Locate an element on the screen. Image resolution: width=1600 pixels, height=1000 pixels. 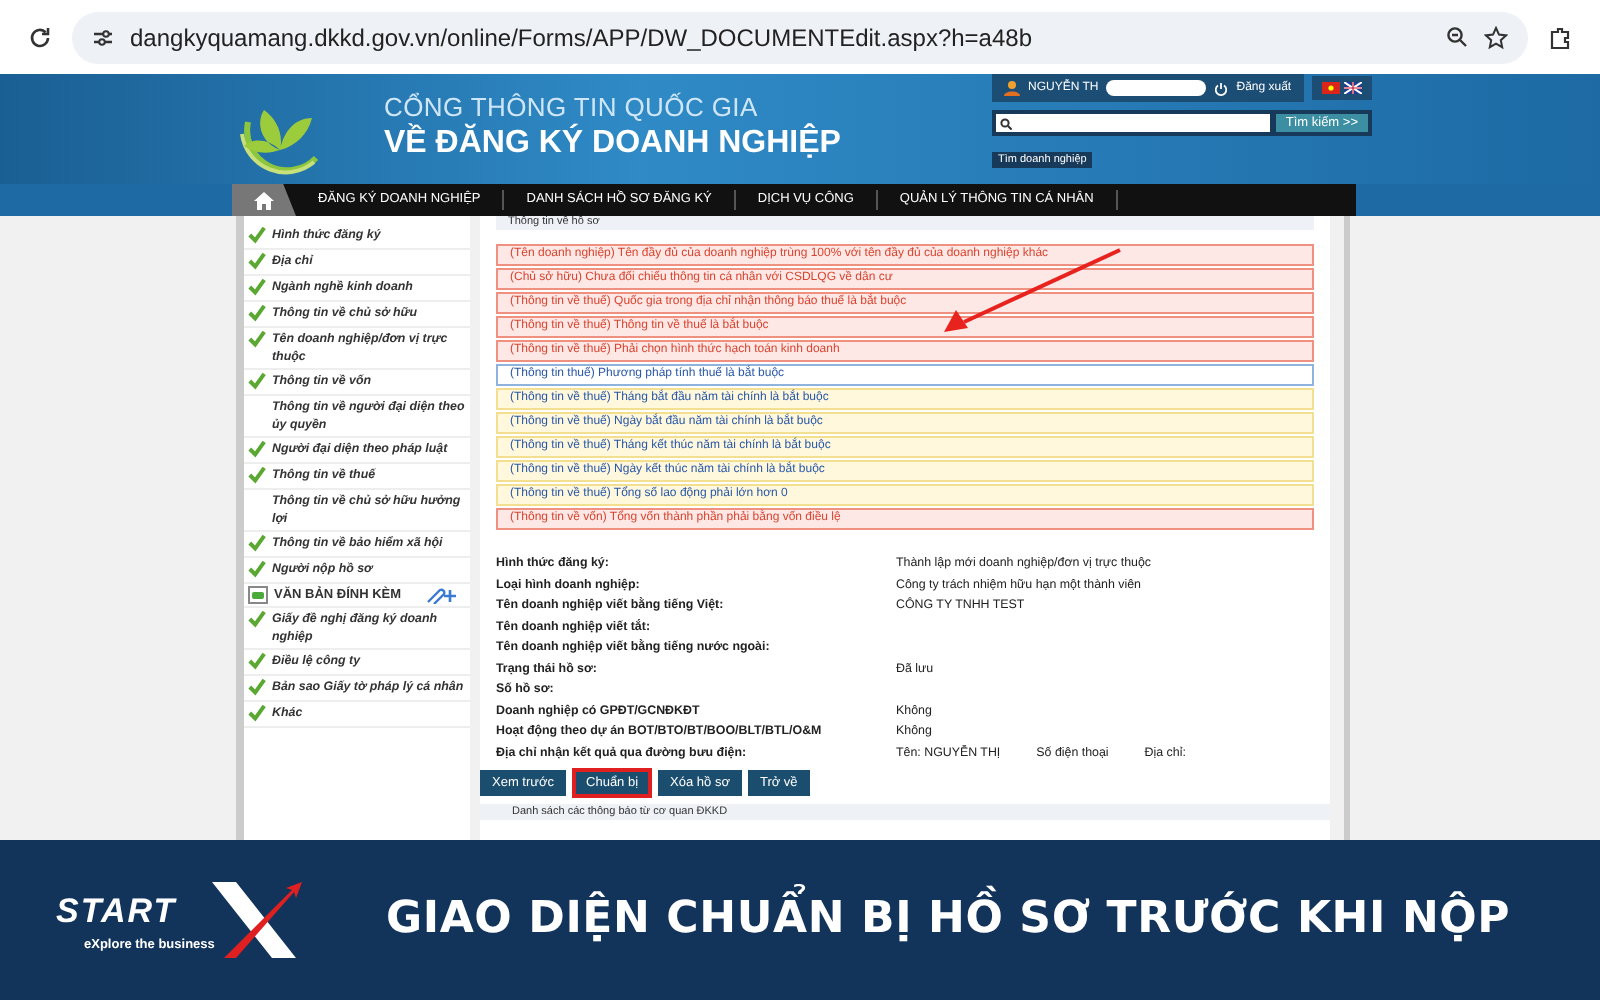
search-field is located at coordinates (1133, 123).